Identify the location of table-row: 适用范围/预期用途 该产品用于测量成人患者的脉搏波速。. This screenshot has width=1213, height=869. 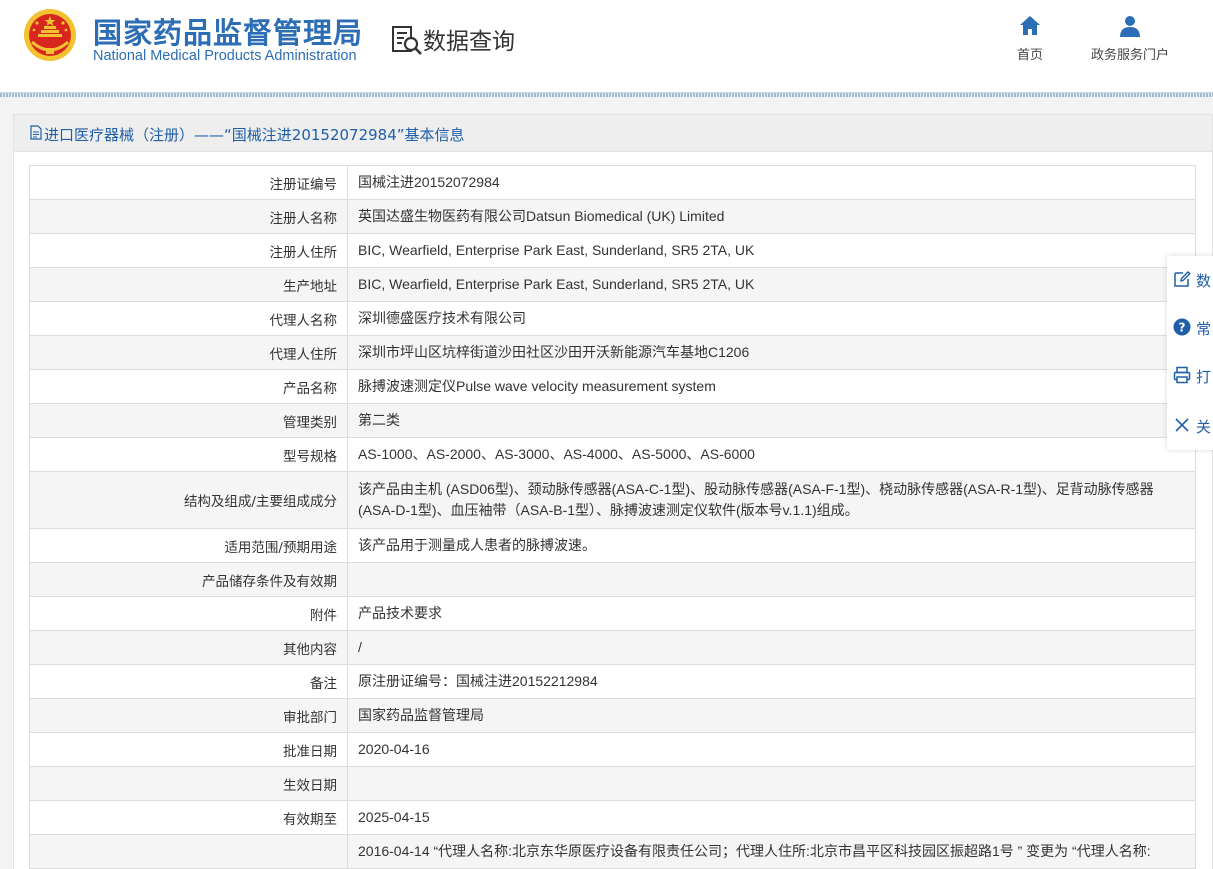
(612, 545).